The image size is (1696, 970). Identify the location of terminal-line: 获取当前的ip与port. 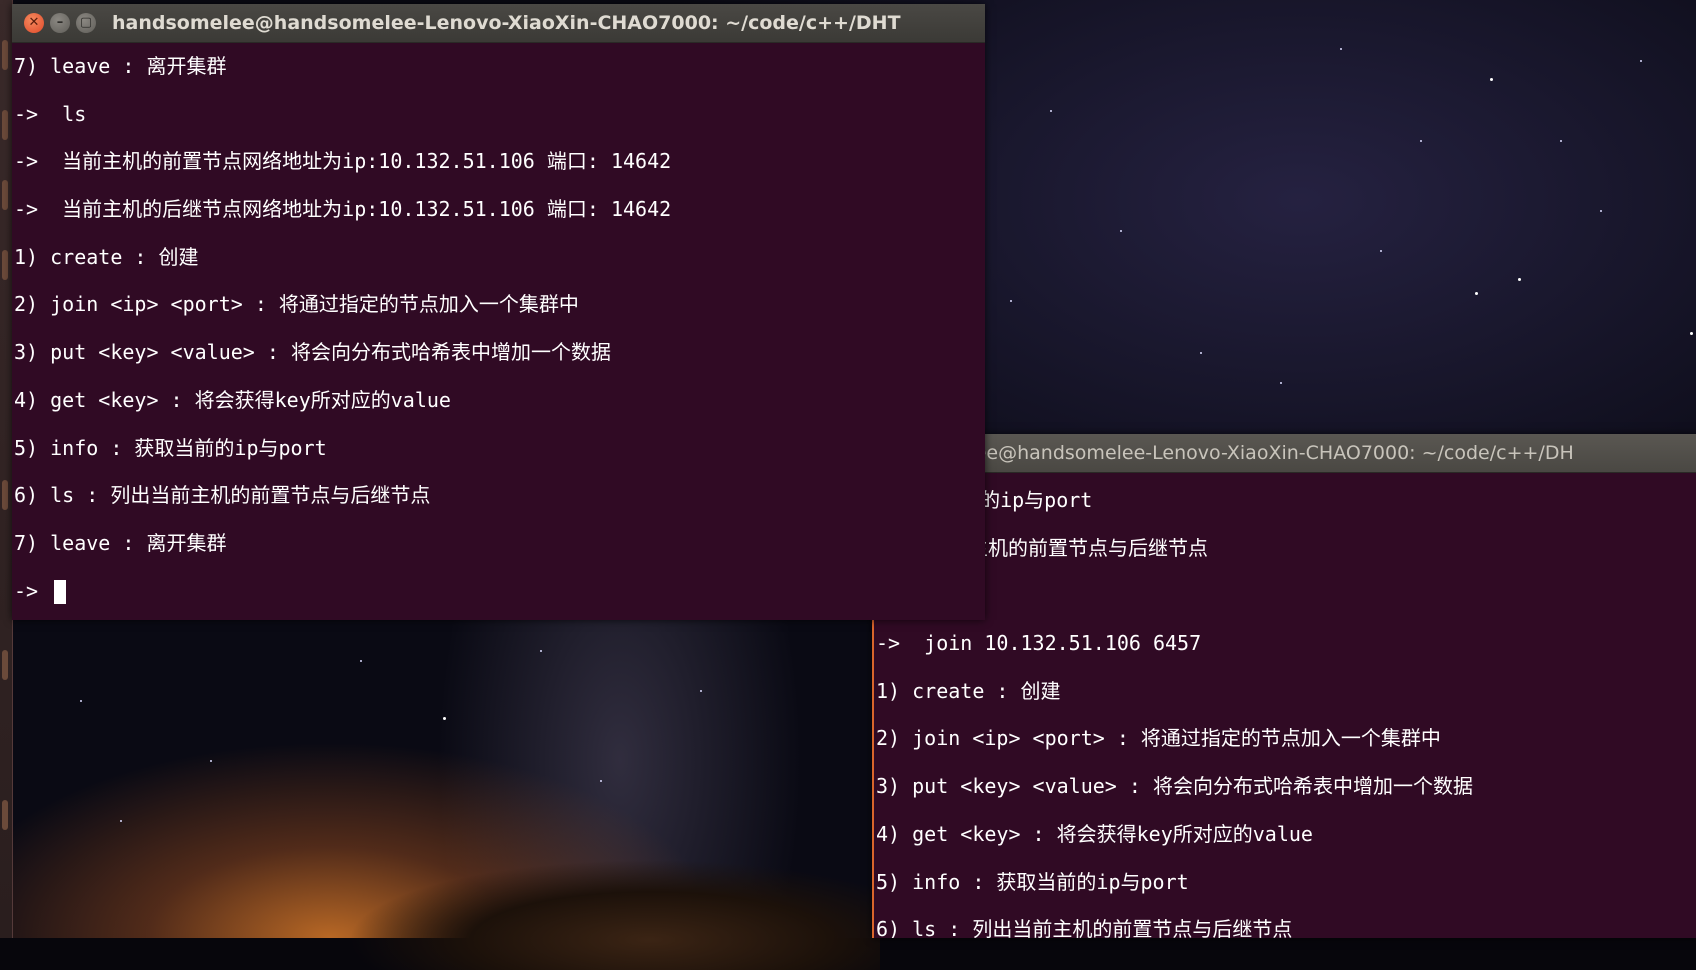
(996, 500).